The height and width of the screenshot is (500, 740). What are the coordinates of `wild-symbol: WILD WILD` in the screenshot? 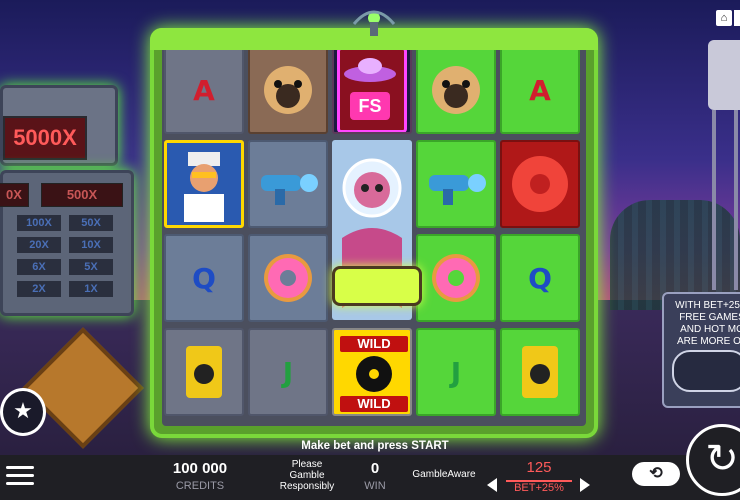 It's located at (372, 372).